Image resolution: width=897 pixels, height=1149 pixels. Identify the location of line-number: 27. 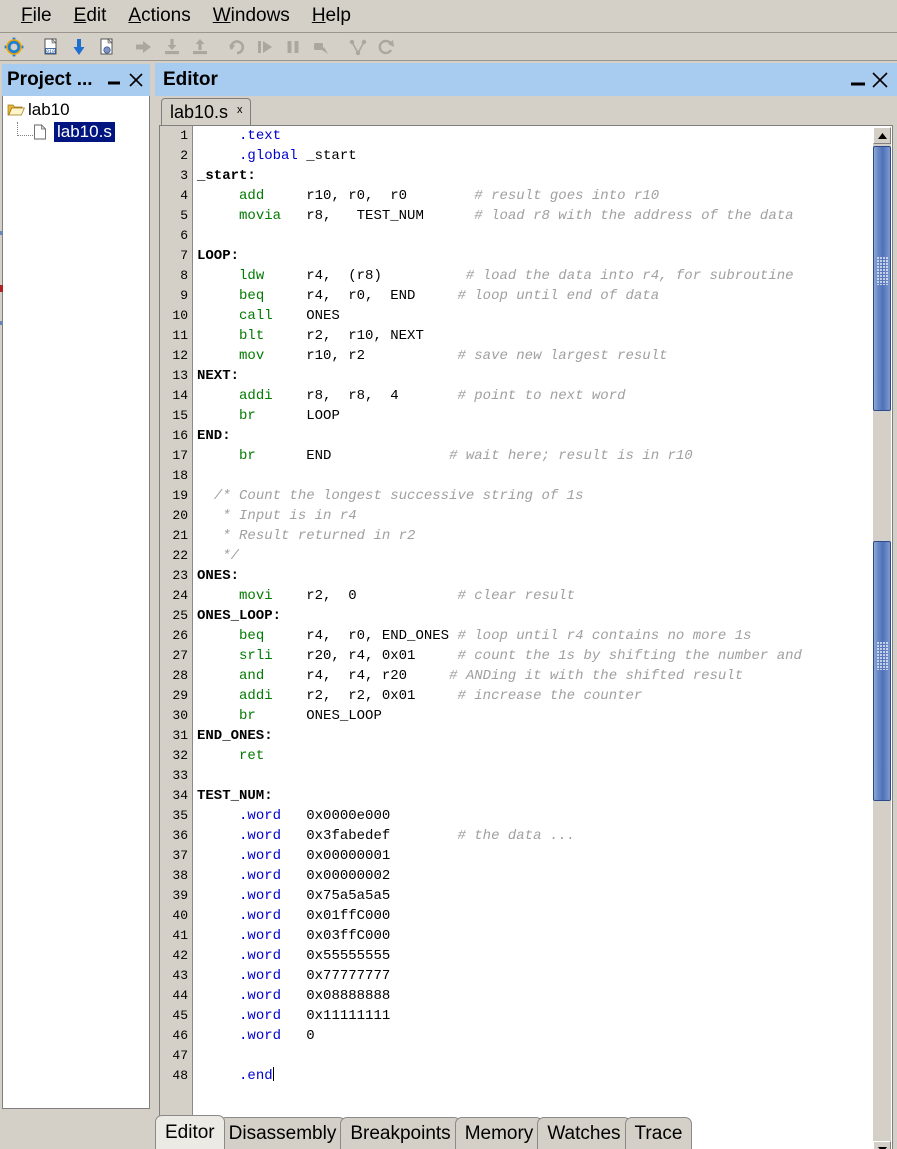
(180, 655).